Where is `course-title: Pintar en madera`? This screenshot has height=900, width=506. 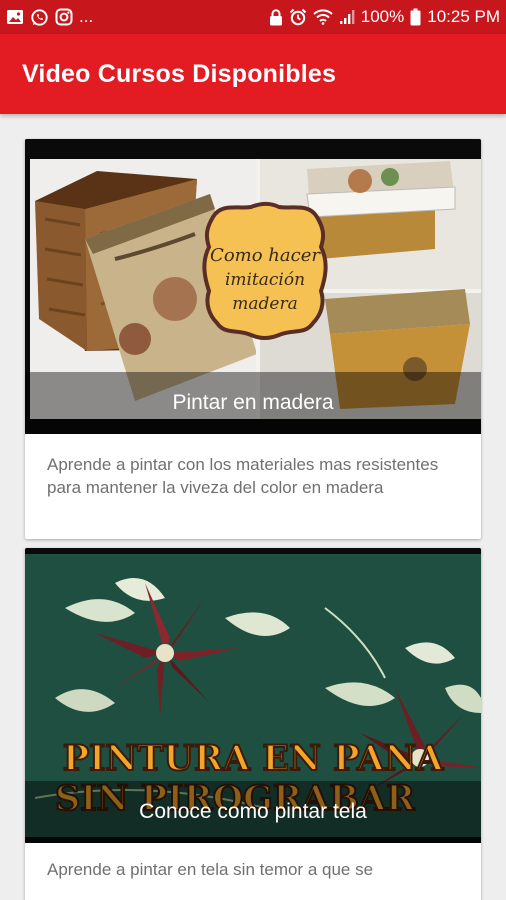
course-title: Pintar en madera is located at coordinates (253, 402).